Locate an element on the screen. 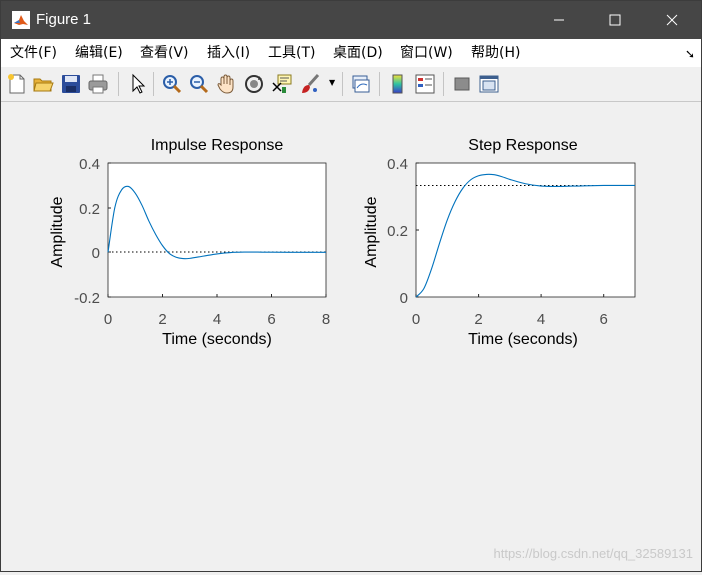 The height and width of the screenshot is (575, 702). menu-insert: 插入(I) is located at coordinates (228, 53).